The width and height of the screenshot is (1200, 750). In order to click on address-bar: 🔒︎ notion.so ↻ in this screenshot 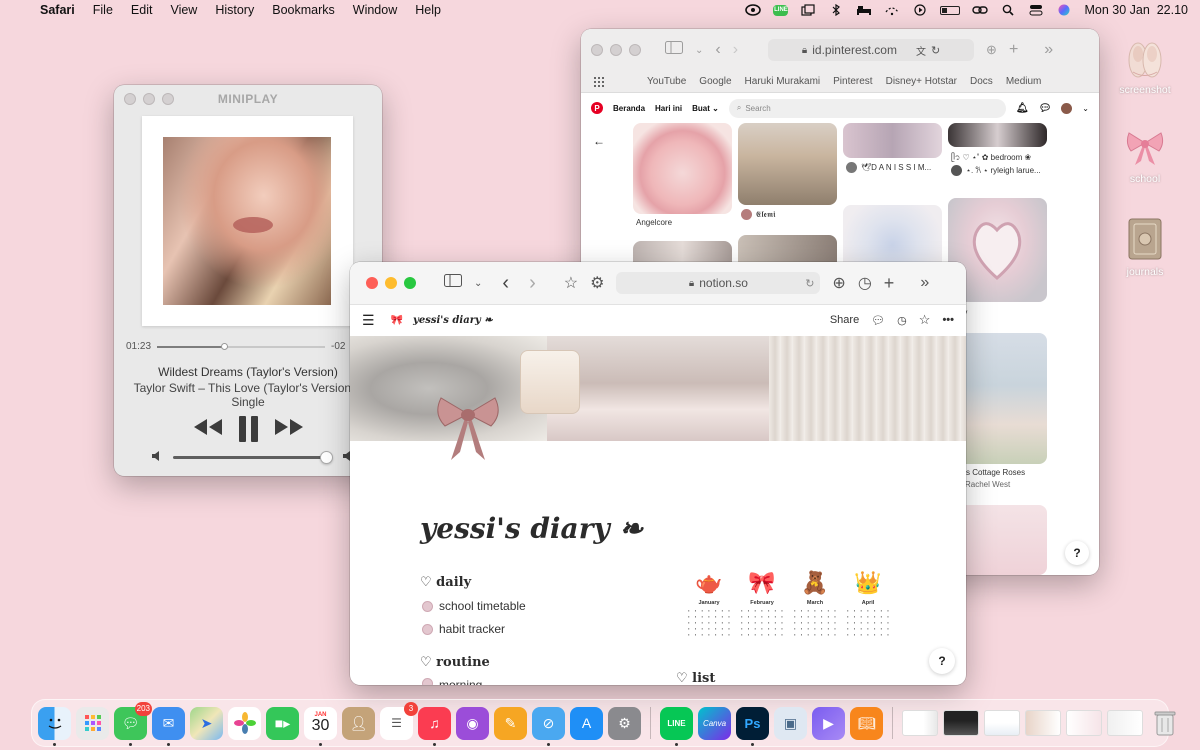, I will do `click(718, 283)`.